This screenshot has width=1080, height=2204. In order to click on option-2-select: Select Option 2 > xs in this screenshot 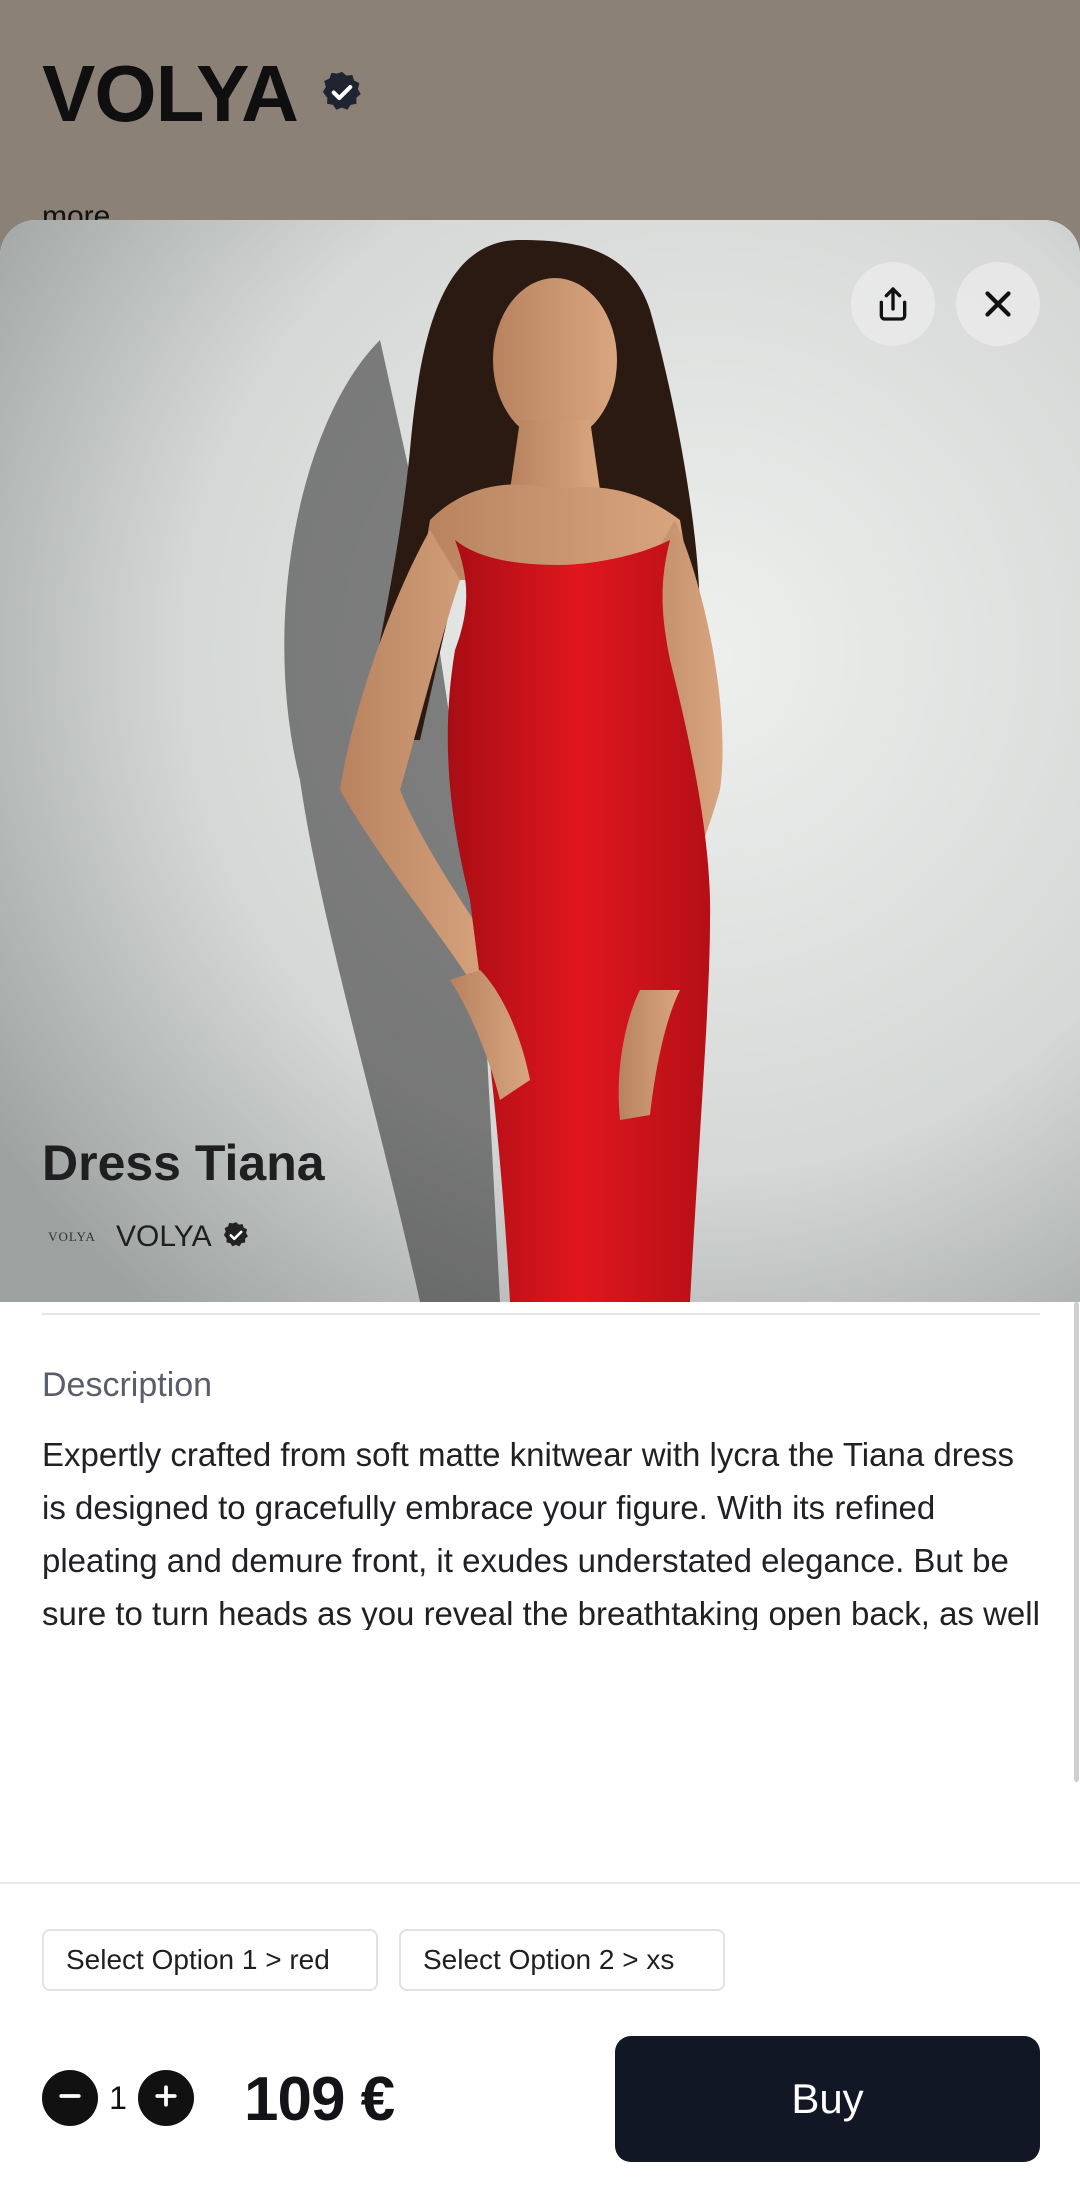, I will do `click(562, 1960)`.